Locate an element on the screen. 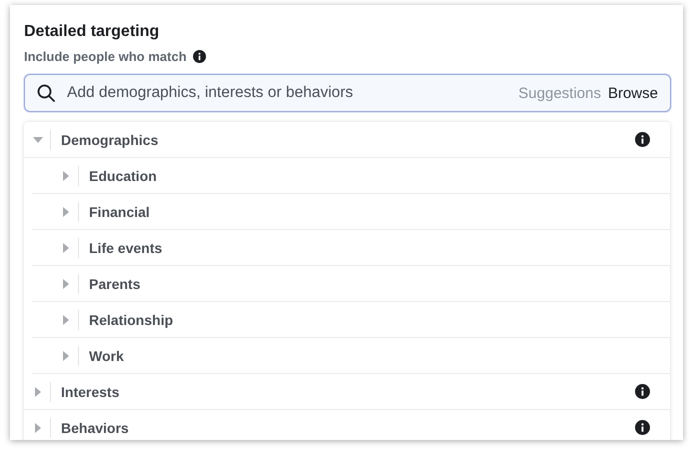 The image size is (693, 453). tree-row: Parents is located at coordinates (351, 284).